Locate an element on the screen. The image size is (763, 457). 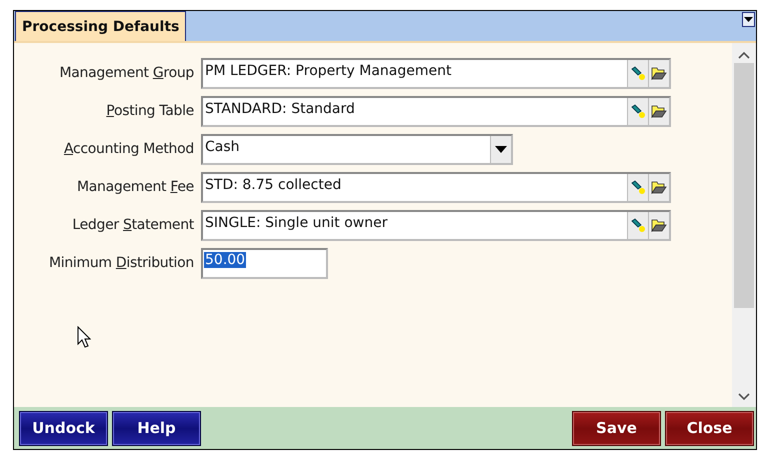
scrollbar-thumb is located at coordinates (744, 185).